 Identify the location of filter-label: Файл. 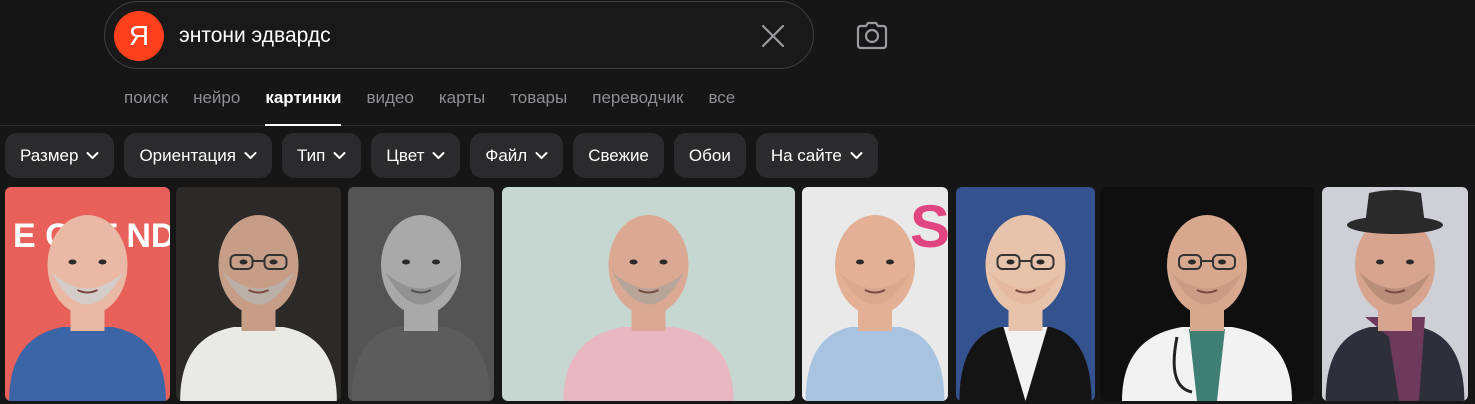
(506, 155).